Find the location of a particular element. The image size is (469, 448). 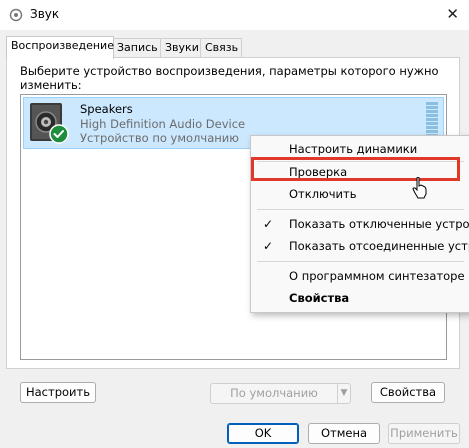

mouse-pointer-icon is located at coordinates (419, 188).